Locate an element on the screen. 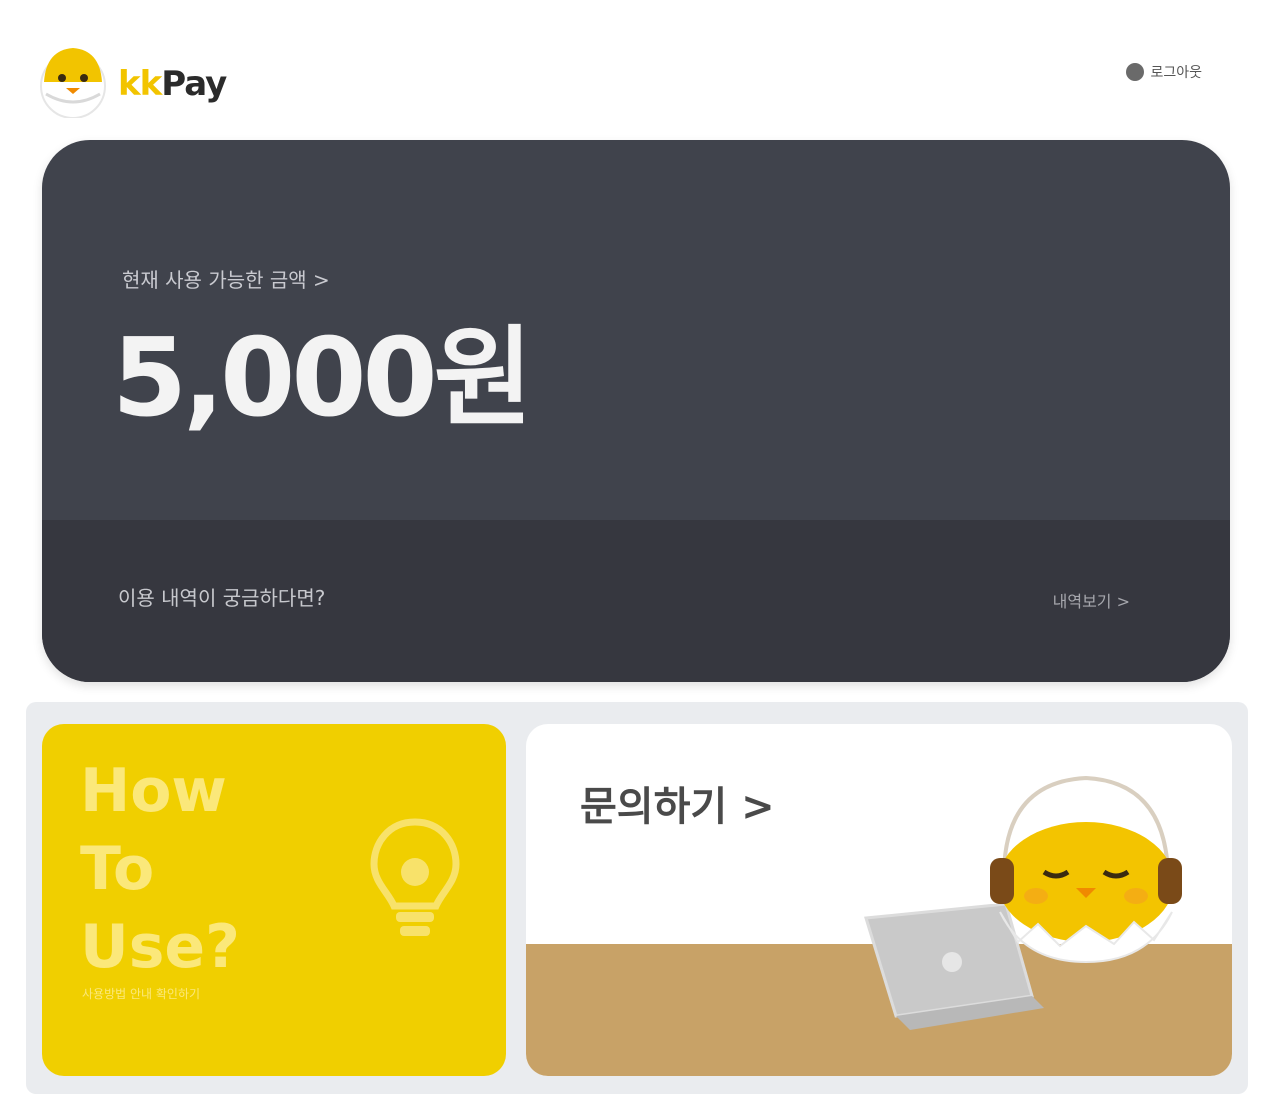 This screenshot has width=1272, height=1120. view-history-link: 내역보기 > is located at coordinates (1091, 600).